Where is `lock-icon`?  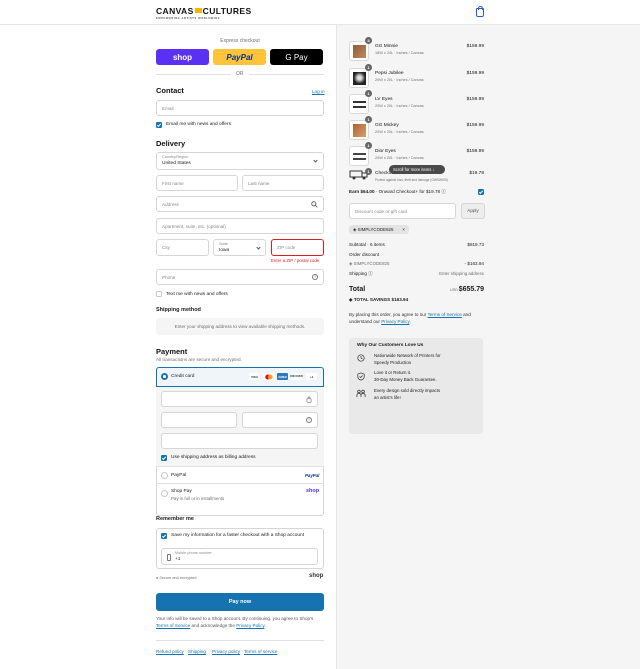
lock-icon is located at coordinates (309, 399).